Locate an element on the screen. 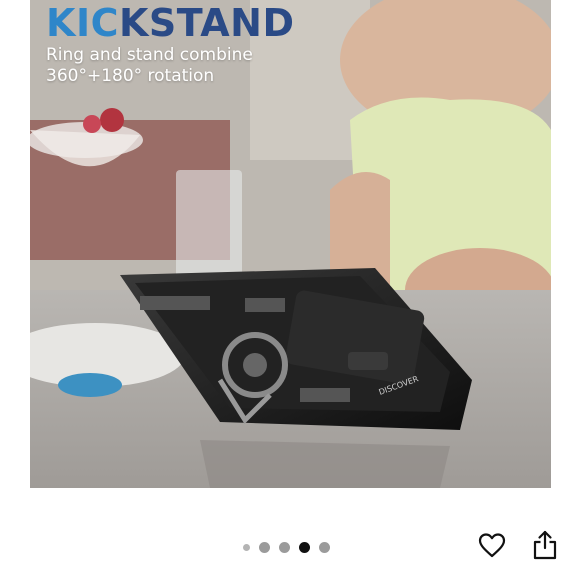 The height and width of the screenshot is (580, 580). favorite-button is located at coordinates (492, 545).